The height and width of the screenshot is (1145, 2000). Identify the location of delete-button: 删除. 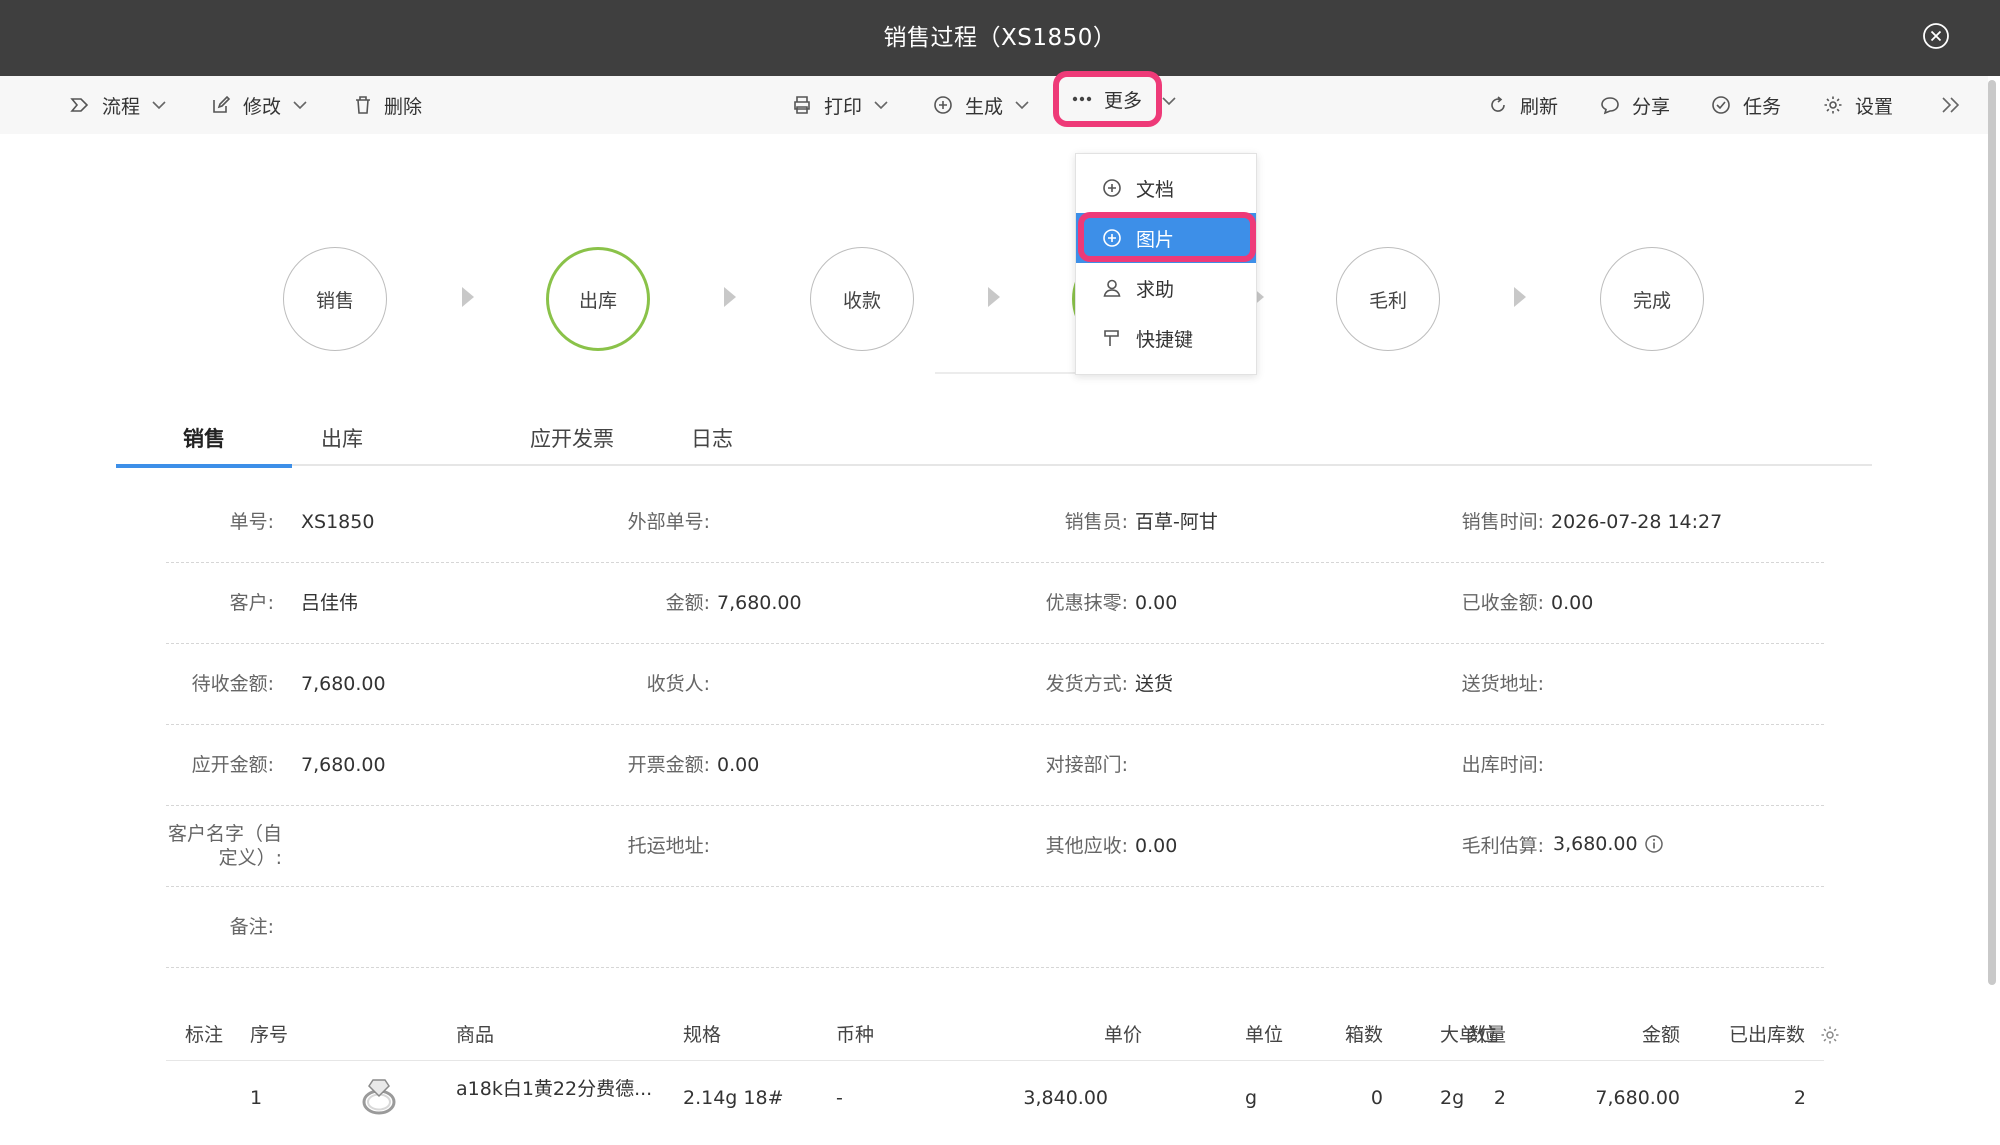
(388, 105).